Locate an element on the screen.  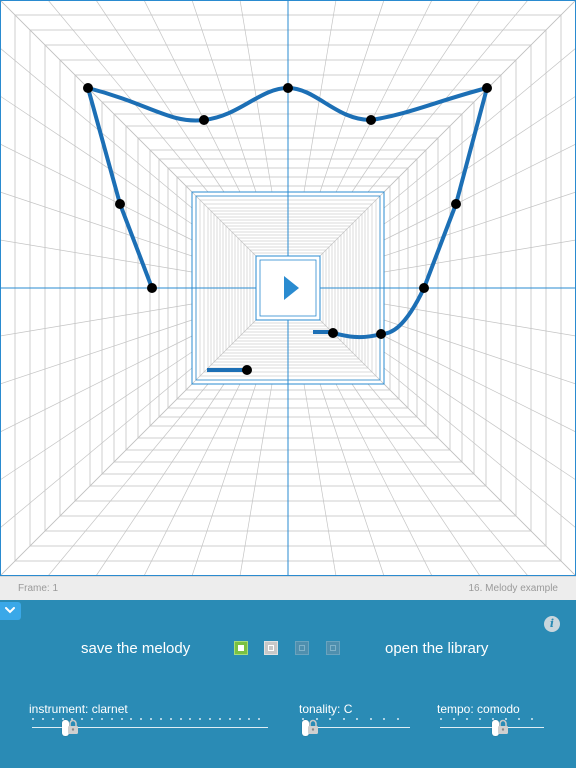
instrument-label: instrument: clarnet is located at coordinates (78, 709).